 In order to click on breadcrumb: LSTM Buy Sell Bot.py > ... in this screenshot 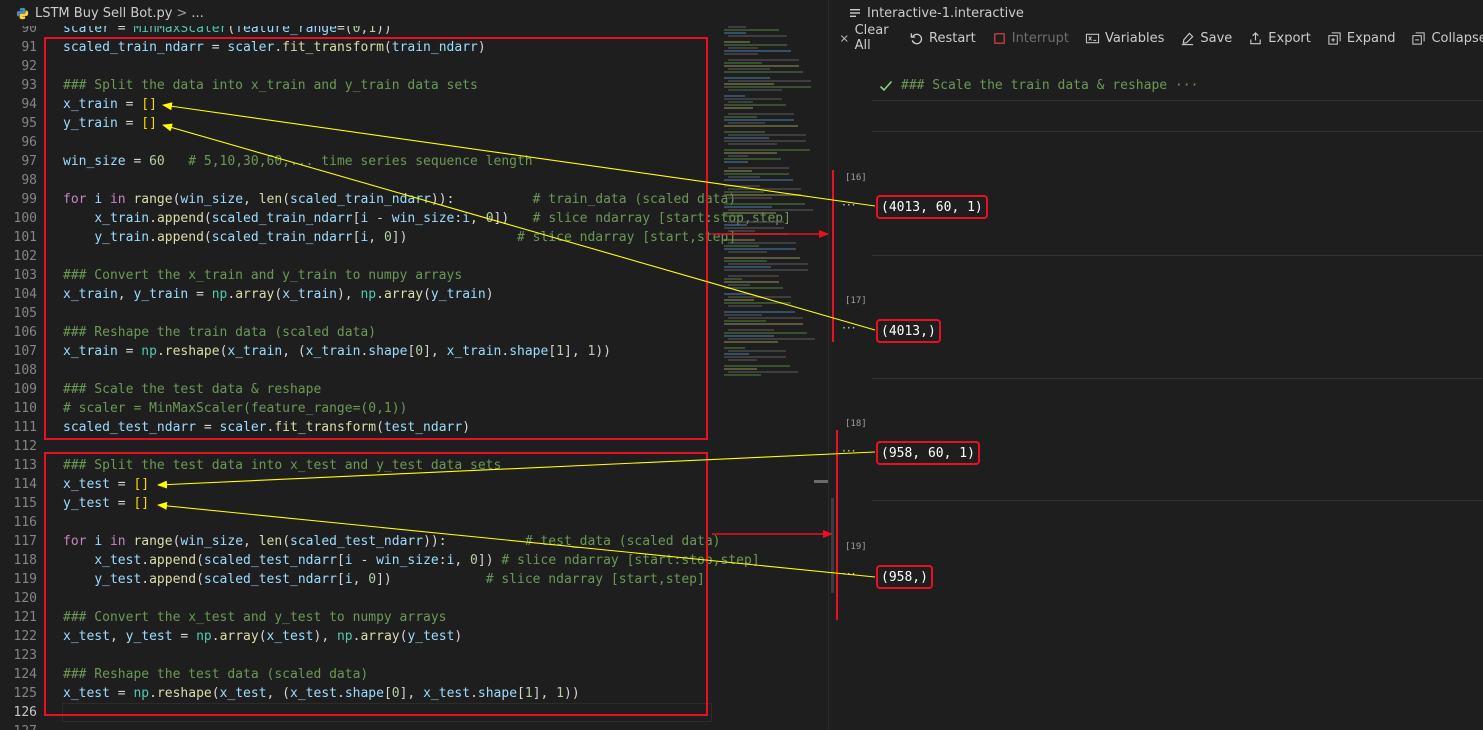, I will do `click(414, 13)`.